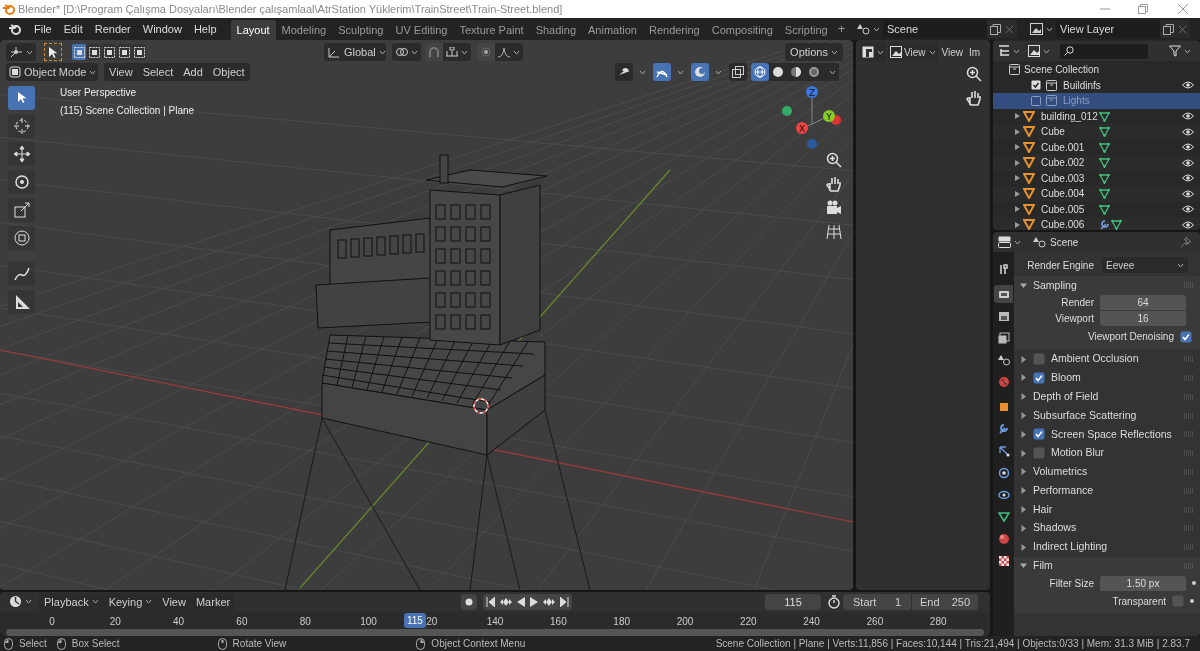 The width and height of the screenshot is (1200, 651). What do you see at coordinates (495, 614) in the screenshot?
I see `timeline: Playback Keying View Marker 115 Start 1 End 250 0 20 40 60 80 100 115 20 140 160 180 200 220 240 260 280` at bounding box center [495, 614].